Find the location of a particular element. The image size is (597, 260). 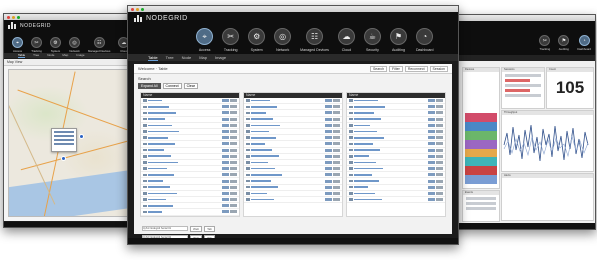

web-button: Web is located at coordinates (196, 228).